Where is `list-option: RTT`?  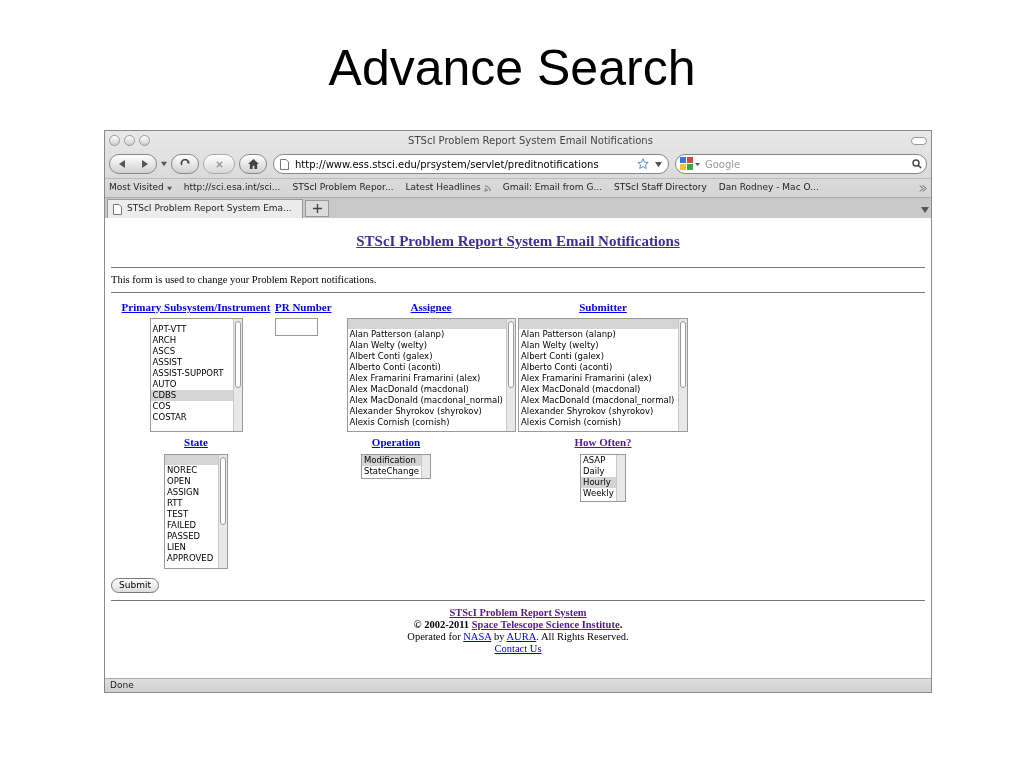 list-option: RTT is located at coordinates (191, 503).